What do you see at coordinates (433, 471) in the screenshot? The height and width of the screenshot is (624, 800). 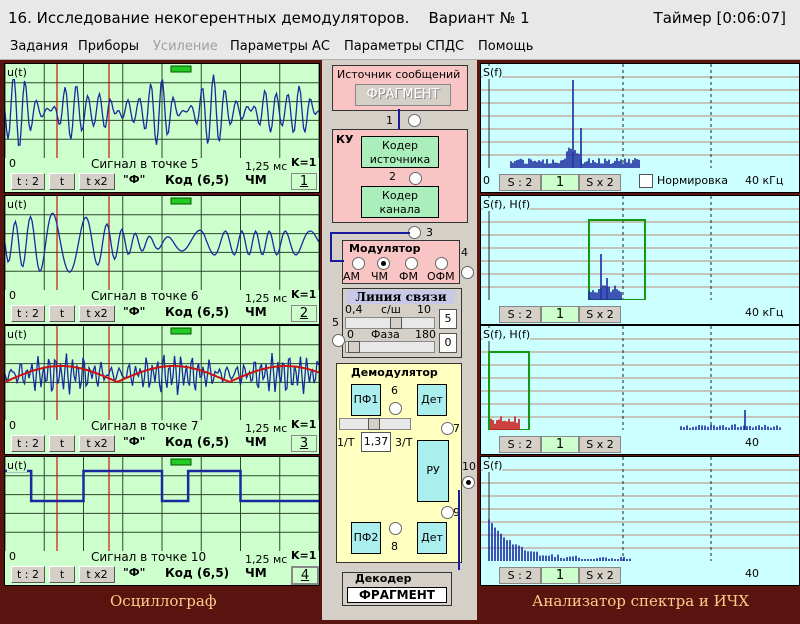 I see `decision-block: РУ` at bounding box center [433, 471].